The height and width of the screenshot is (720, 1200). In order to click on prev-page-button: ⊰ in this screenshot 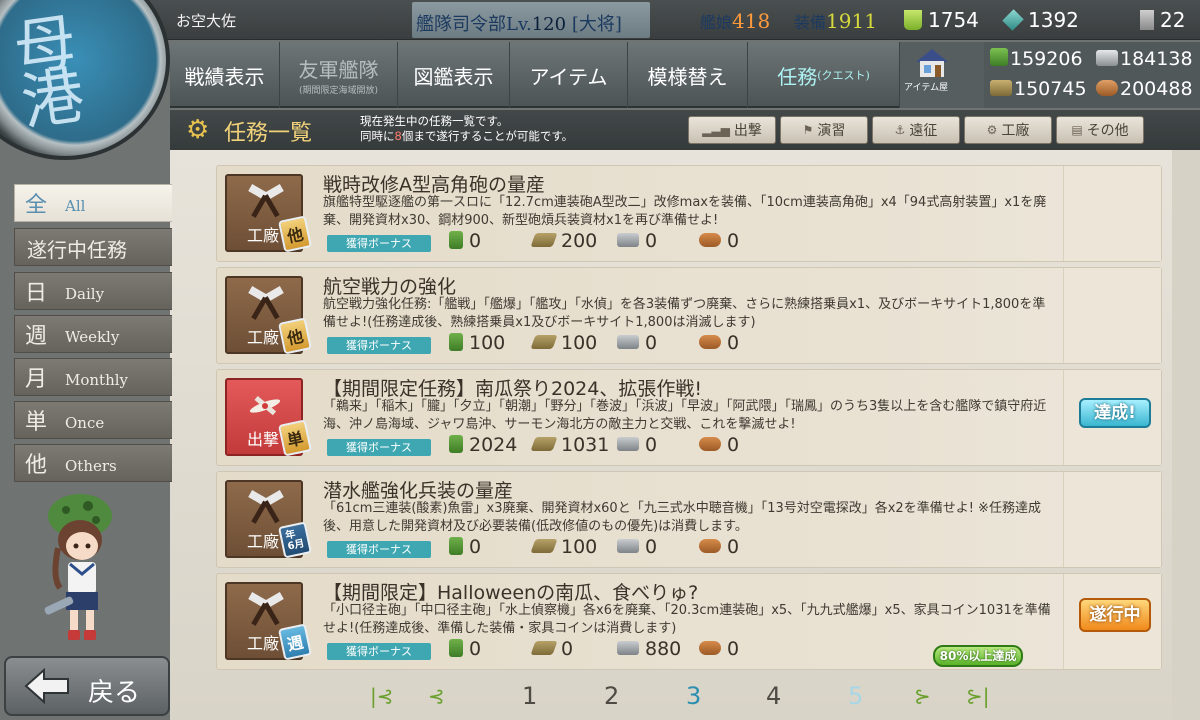, I will do `click(436, 696)`.